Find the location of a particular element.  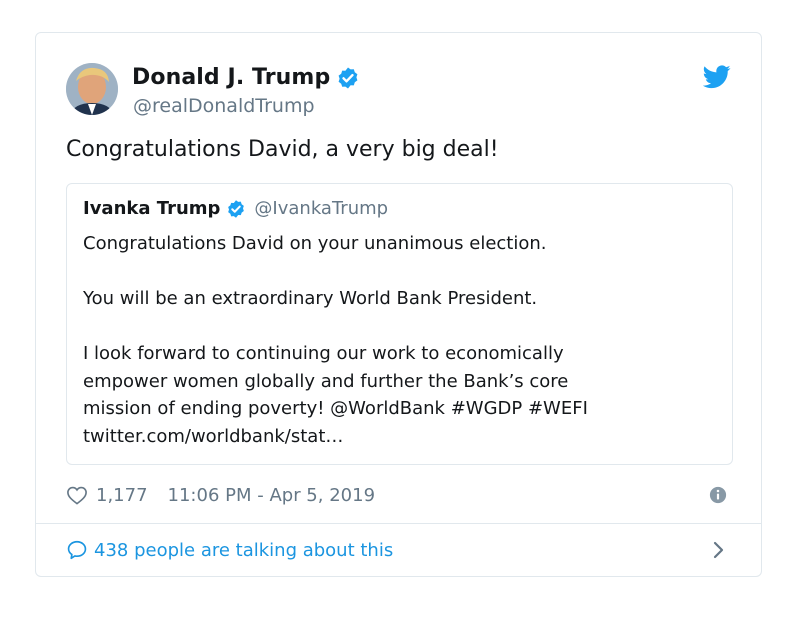

quoted-author-handle: @IvankaTrump is located at coordinates (321, 208).